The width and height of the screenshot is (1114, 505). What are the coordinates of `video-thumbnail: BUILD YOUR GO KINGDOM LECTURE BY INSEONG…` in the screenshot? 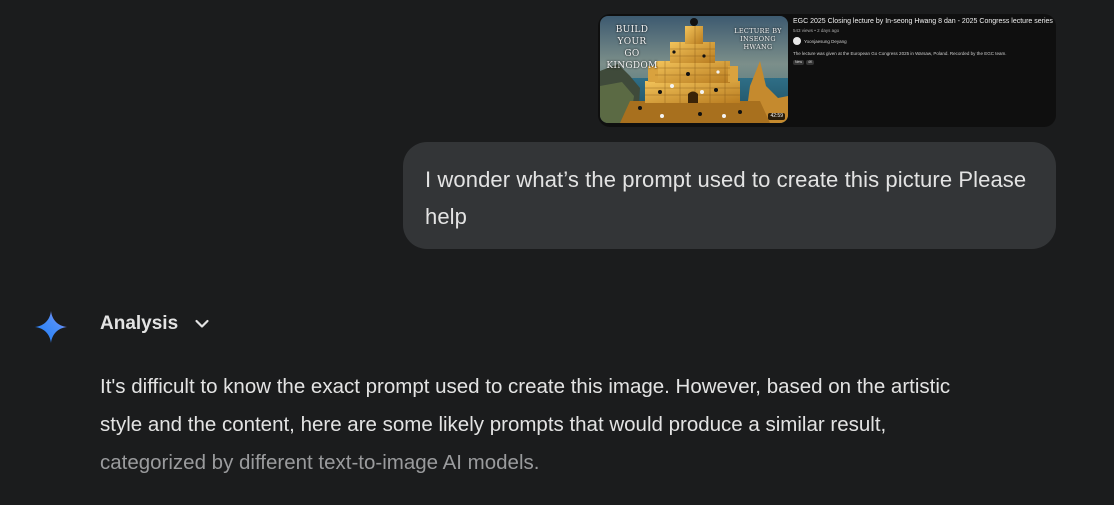 It's located at (694, 69).